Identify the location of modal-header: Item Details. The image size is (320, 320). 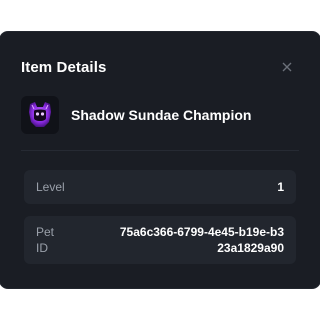
(158, 67).